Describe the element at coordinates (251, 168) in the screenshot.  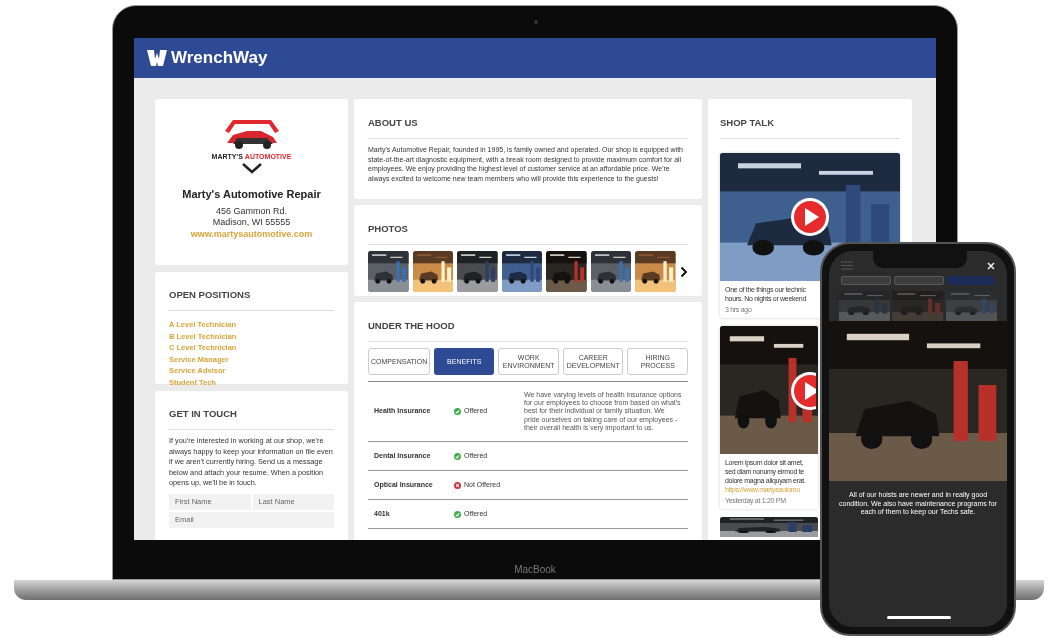
I see `chevron-down-icon` at that location.